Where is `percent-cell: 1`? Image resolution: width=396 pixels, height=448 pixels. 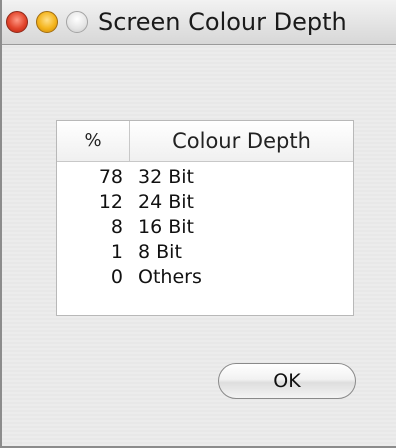 percent-cell: 1 is located at coordinates (116, 252).